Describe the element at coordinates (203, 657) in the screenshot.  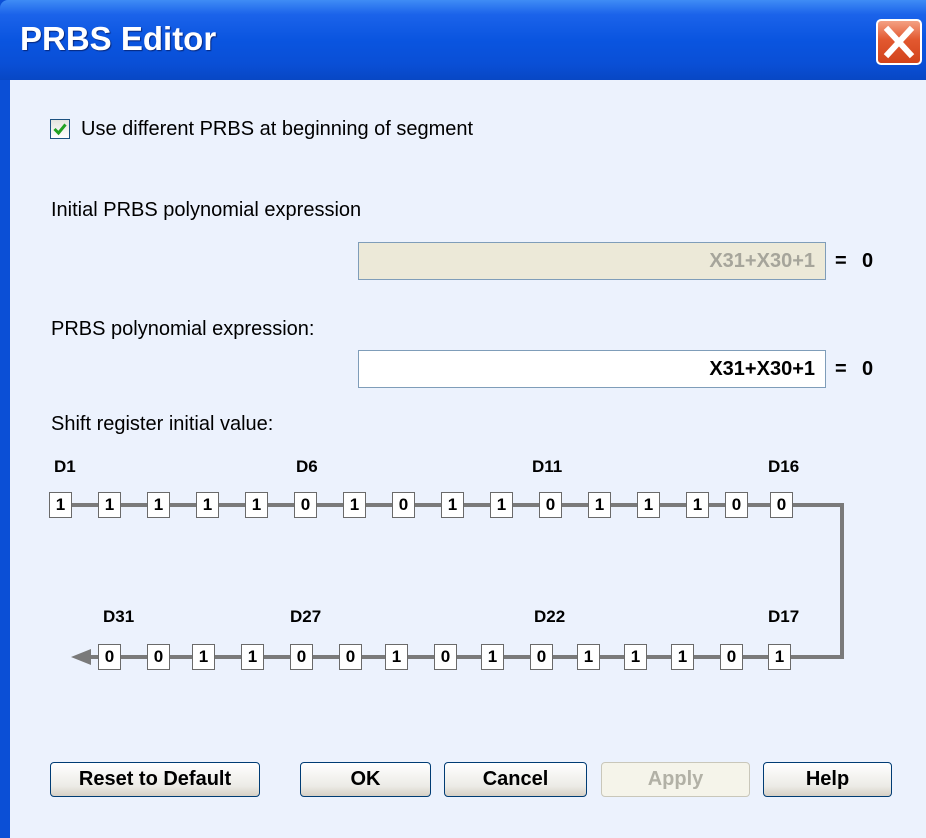
I see `register-bit-d29: 1` at that location.